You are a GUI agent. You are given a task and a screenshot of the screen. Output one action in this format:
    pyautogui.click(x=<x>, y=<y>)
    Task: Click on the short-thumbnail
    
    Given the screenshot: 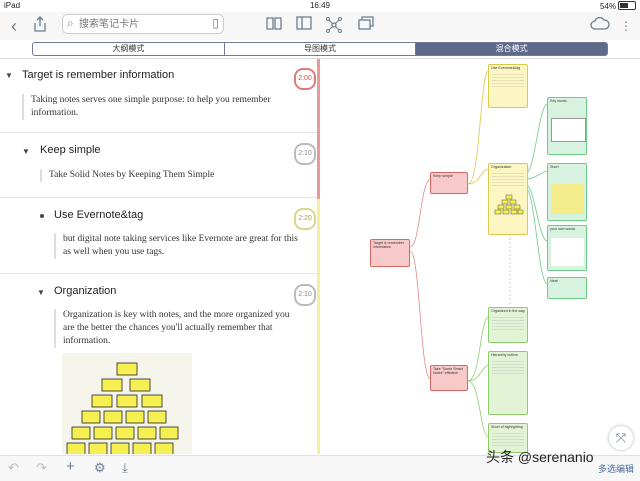 What is the action you would take?
    pyautogui.click(x=567, y=199)
    